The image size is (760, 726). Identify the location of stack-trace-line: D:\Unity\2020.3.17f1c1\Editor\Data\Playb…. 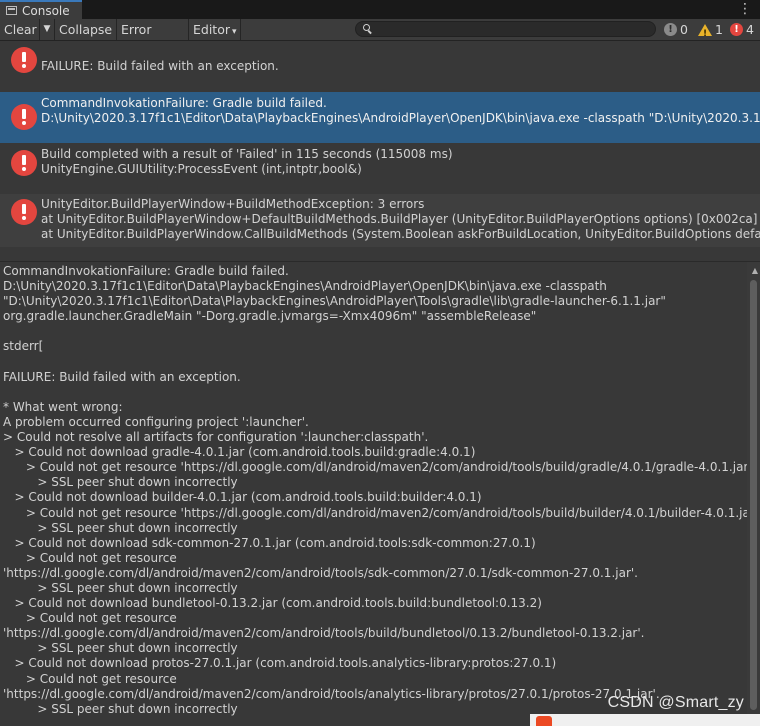
(305, 286).